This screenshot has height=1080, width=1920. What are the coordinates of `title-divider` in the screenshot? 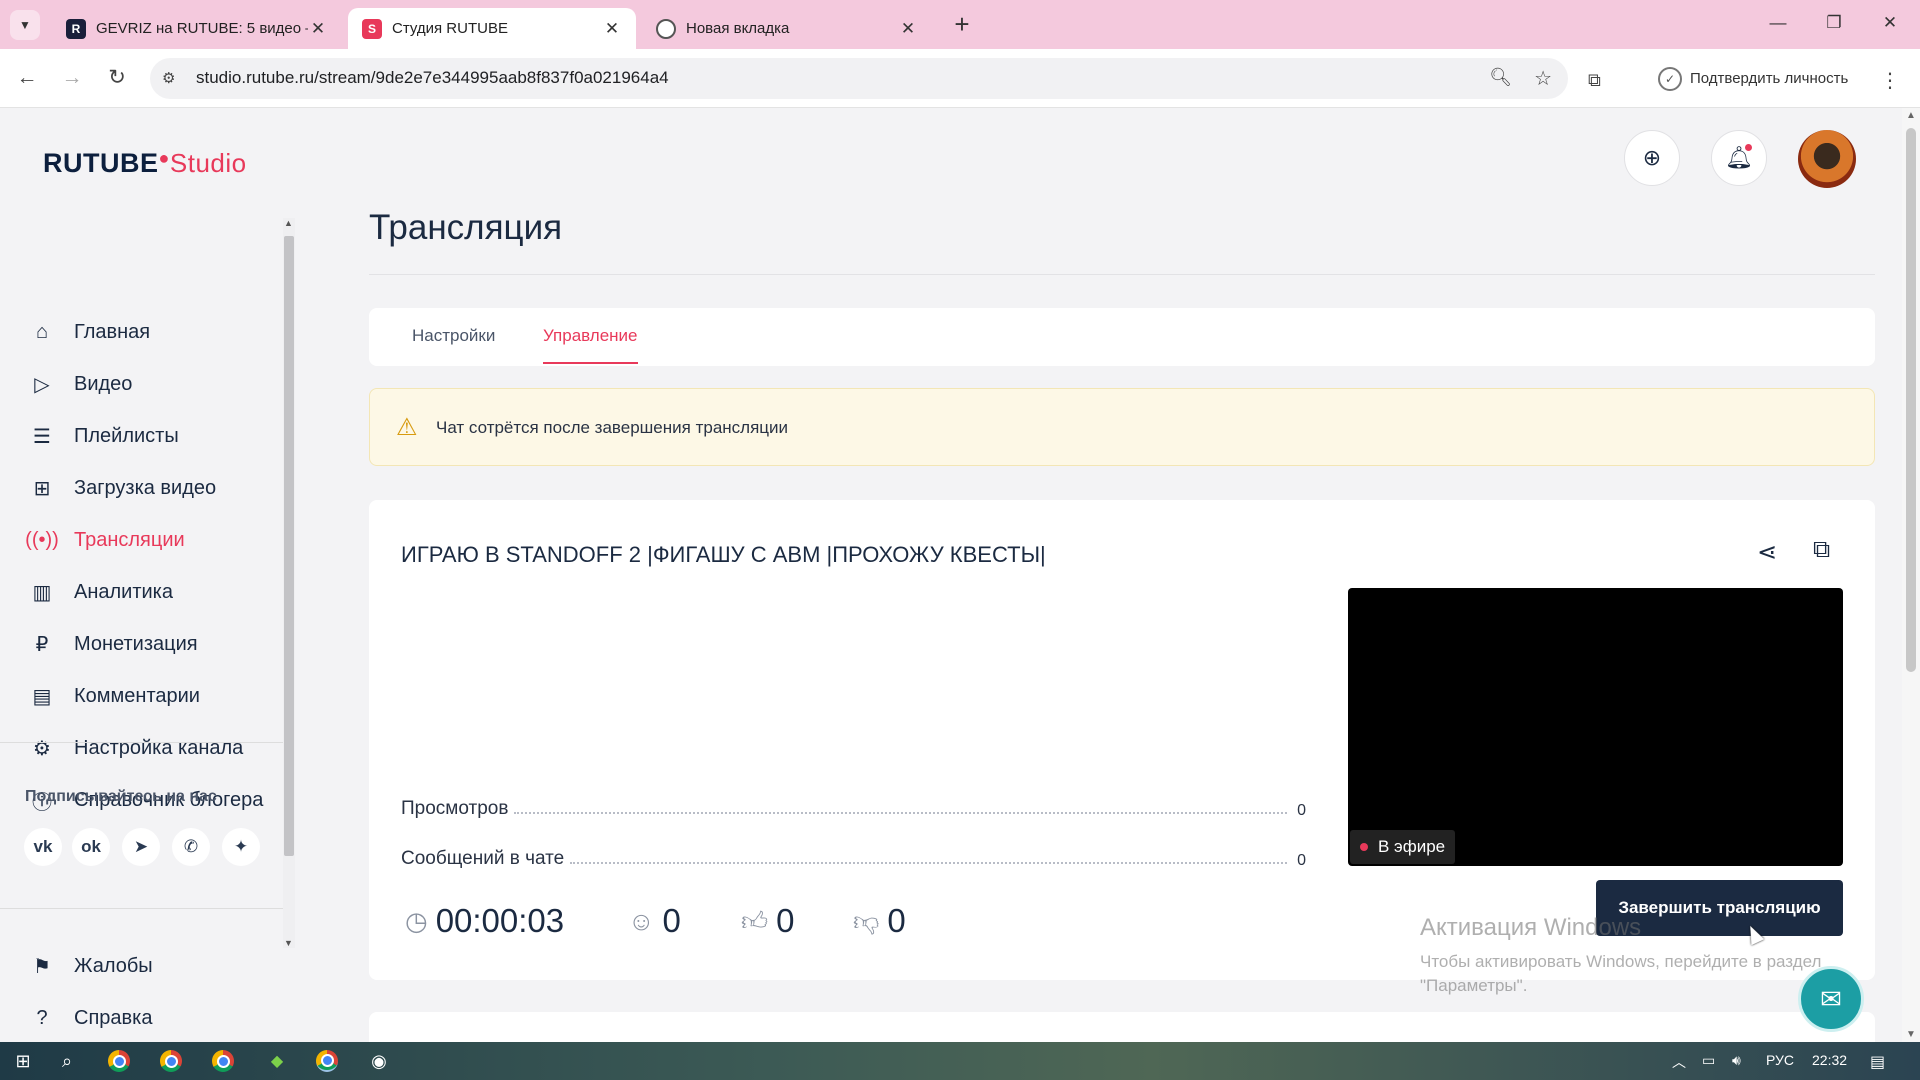 It's located at (1122, 274).